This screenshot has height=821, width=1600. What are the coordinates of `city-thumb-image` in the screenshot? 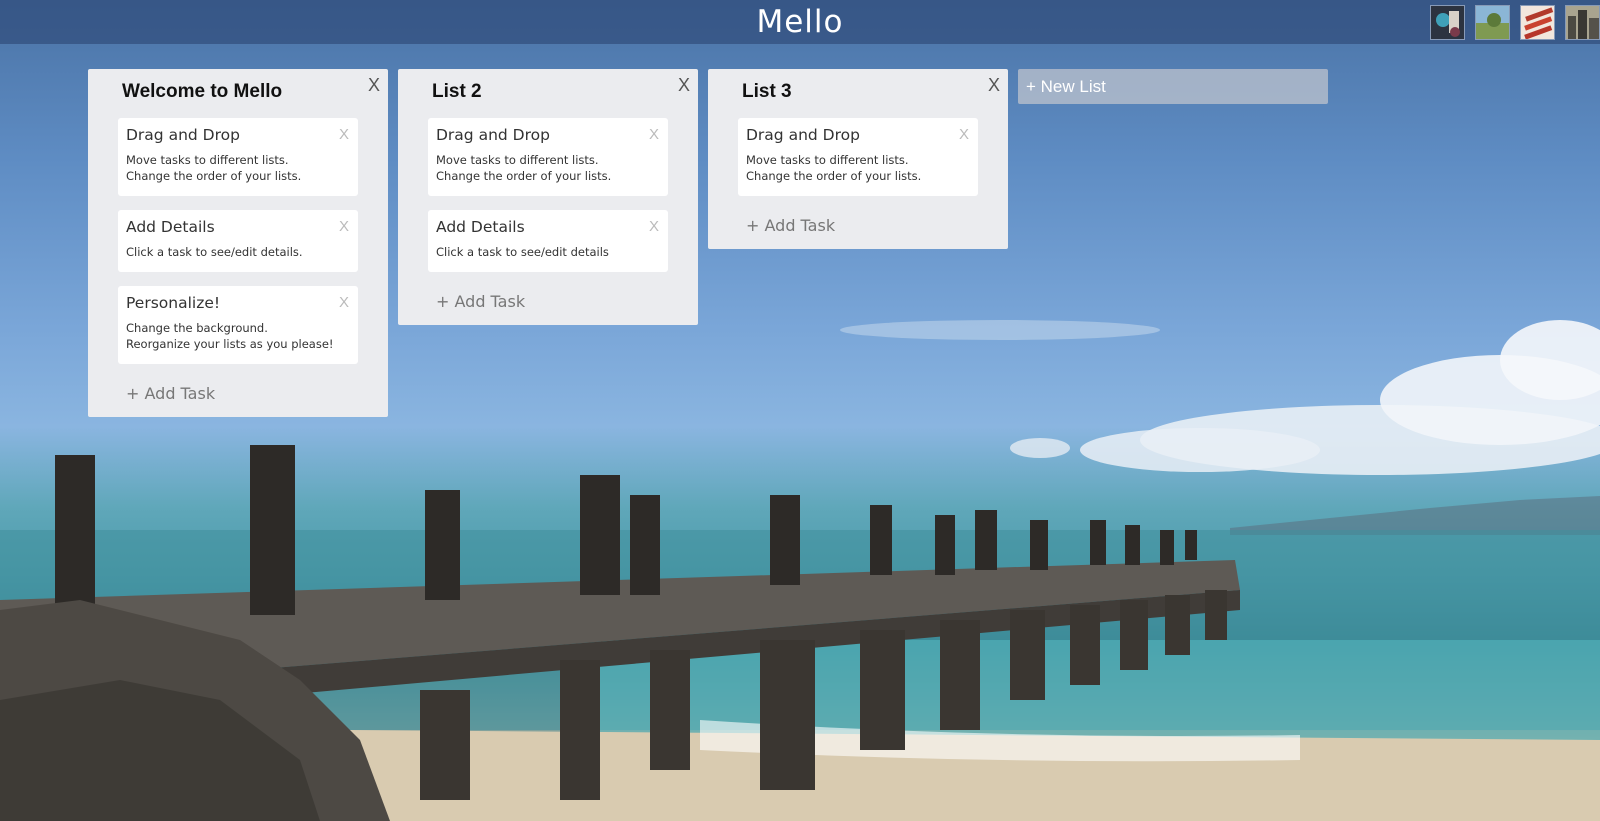 It's located at (1582, 22).